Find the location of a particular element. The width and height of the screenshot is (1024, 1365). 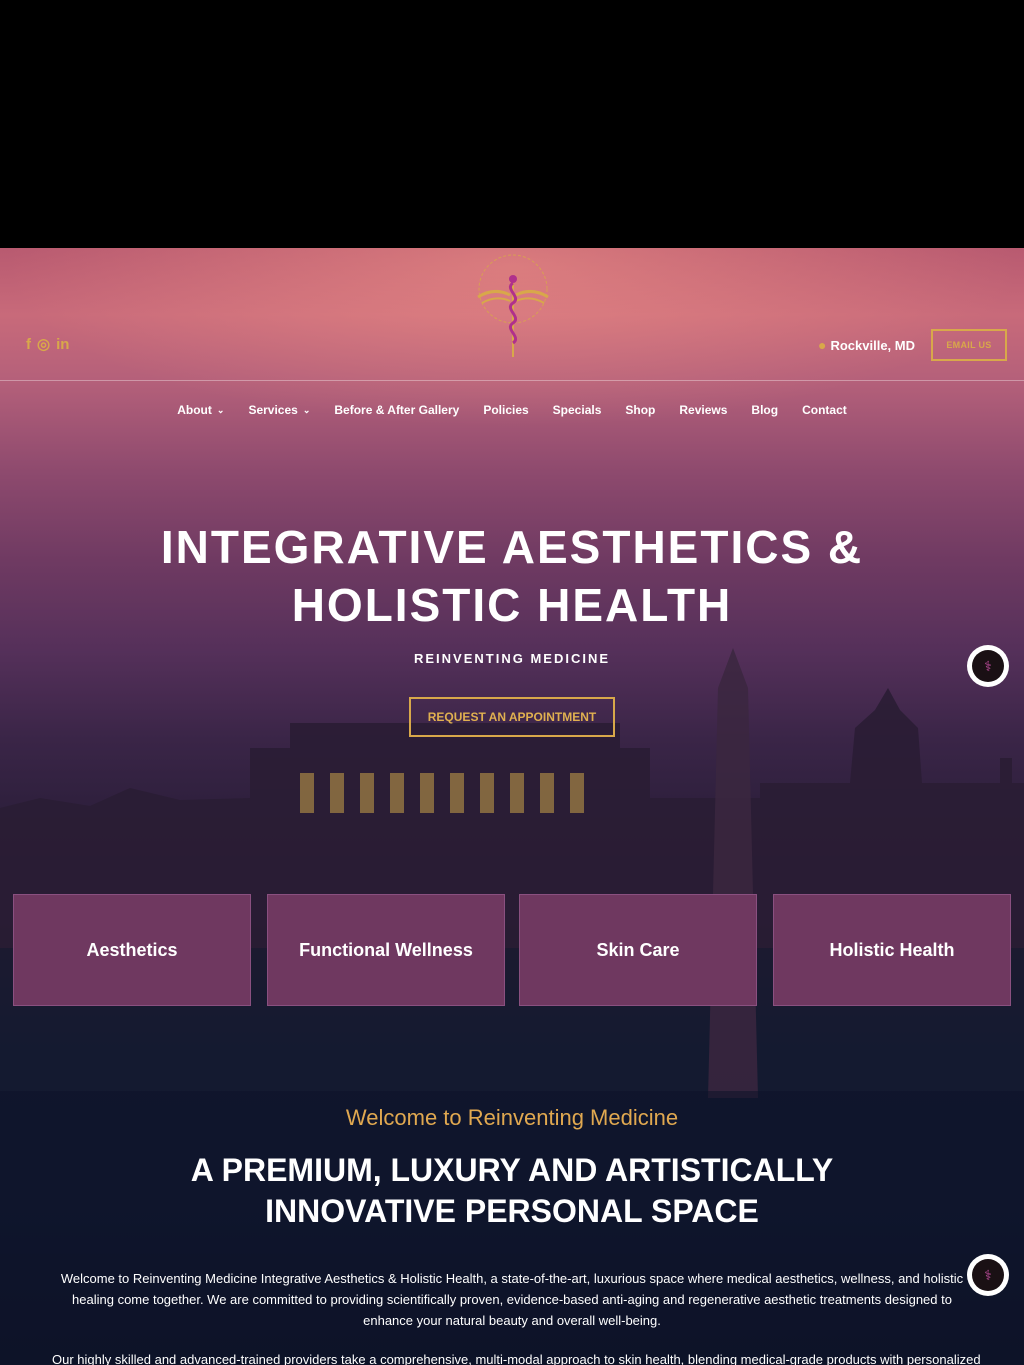

site-logo is located at coordinates (513, 307).